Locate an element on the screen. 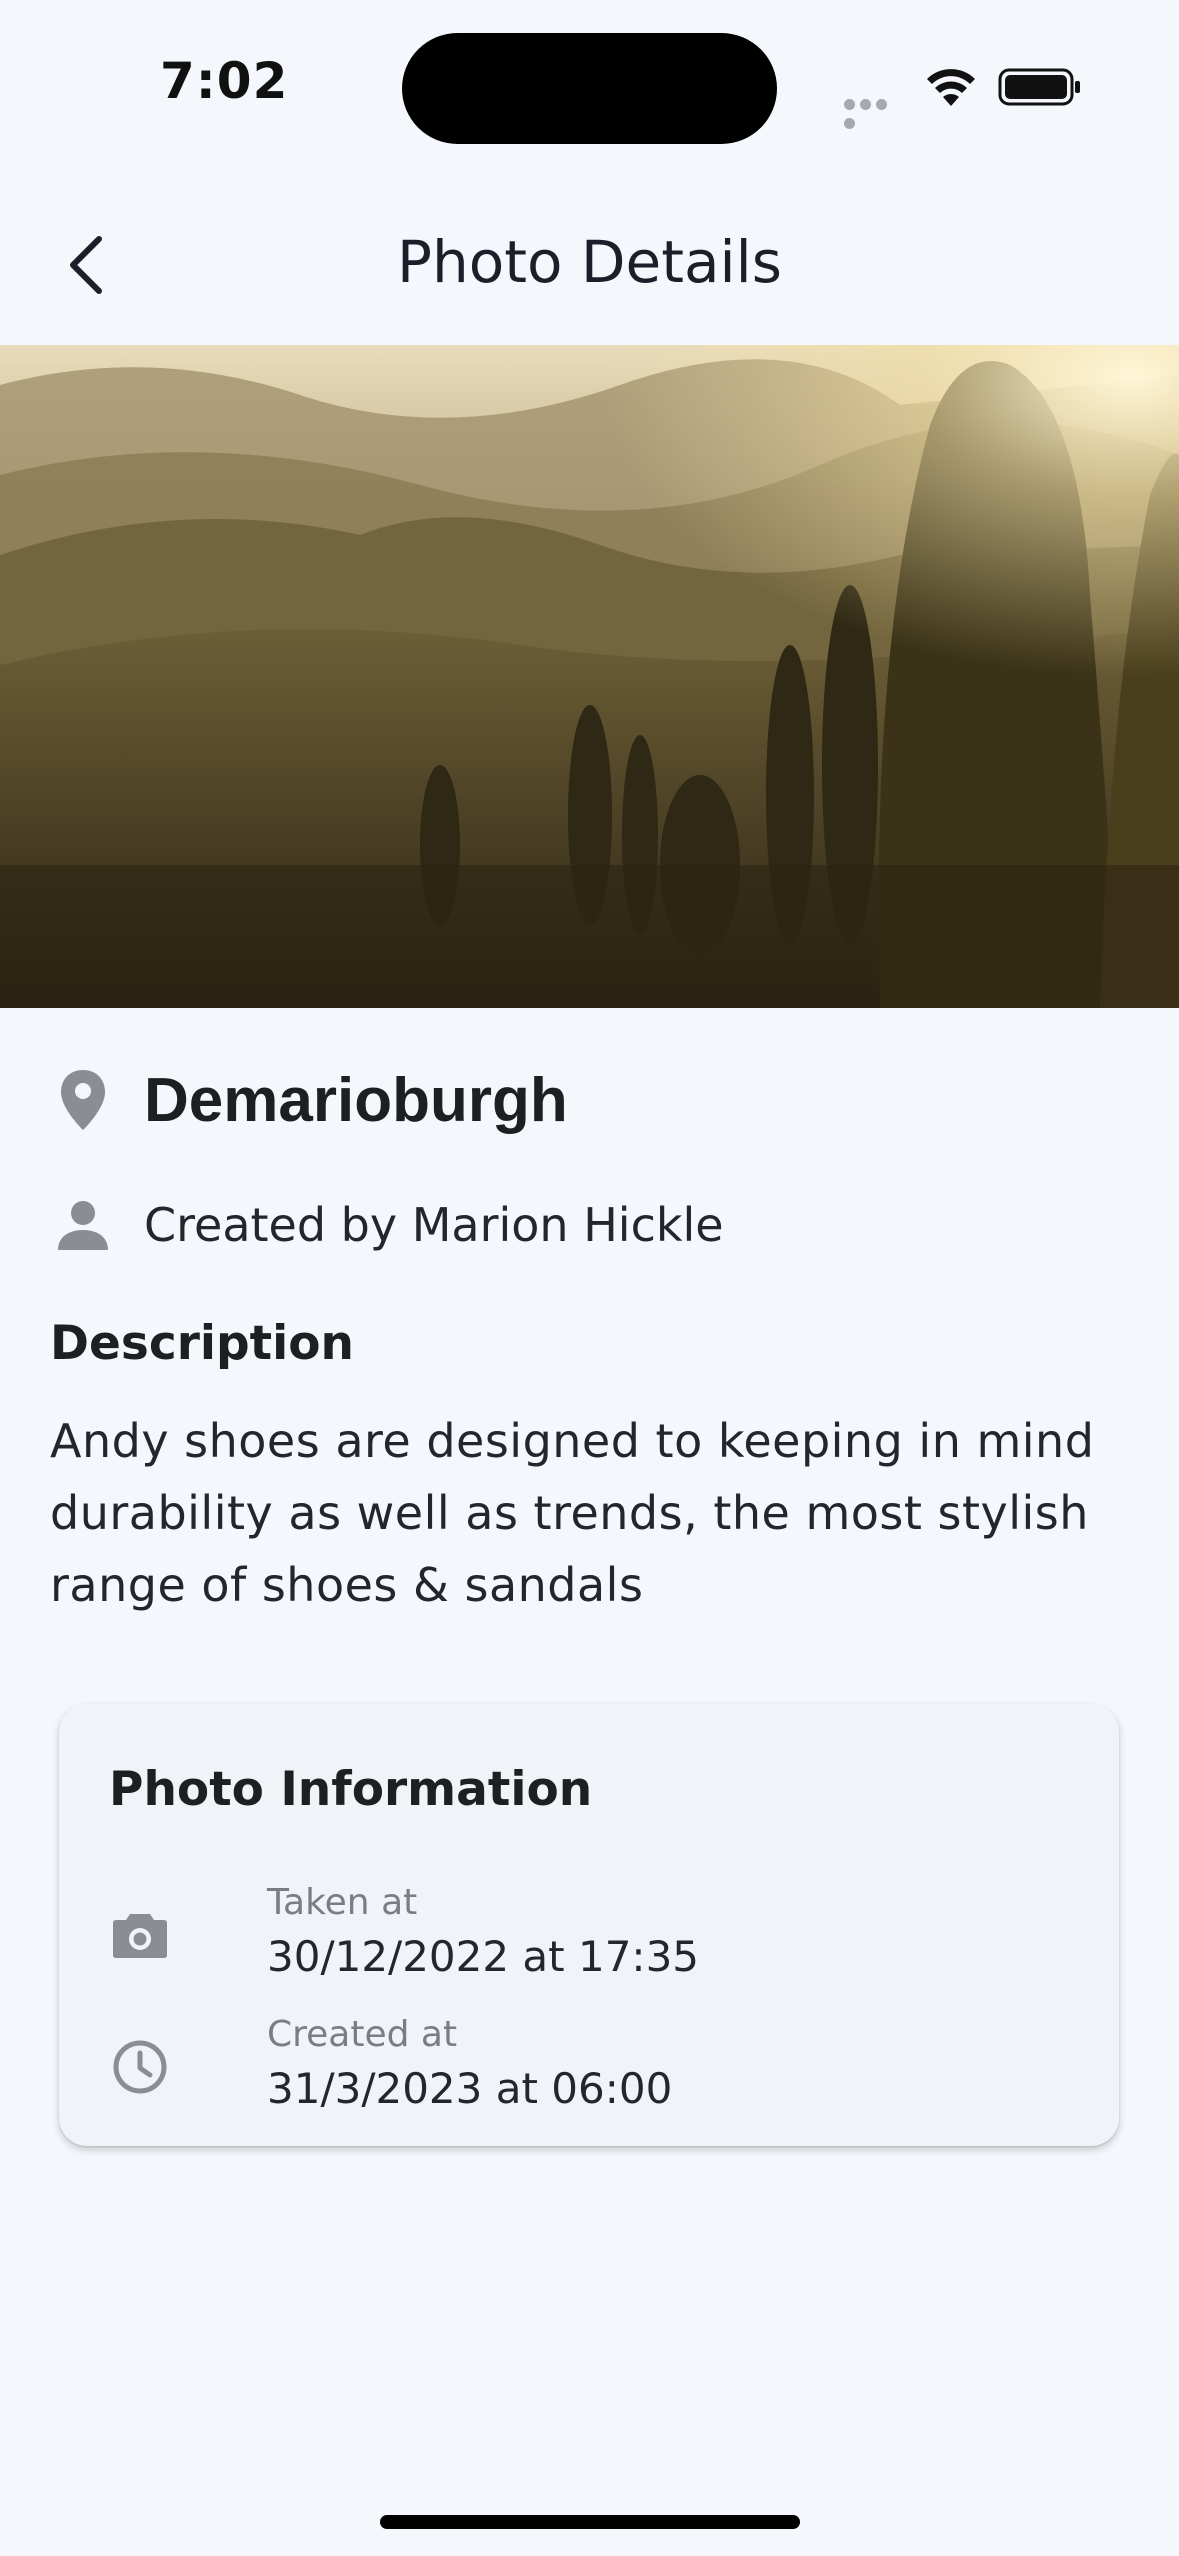  status-bar: 7:02 is located at coordinates (589, 90).